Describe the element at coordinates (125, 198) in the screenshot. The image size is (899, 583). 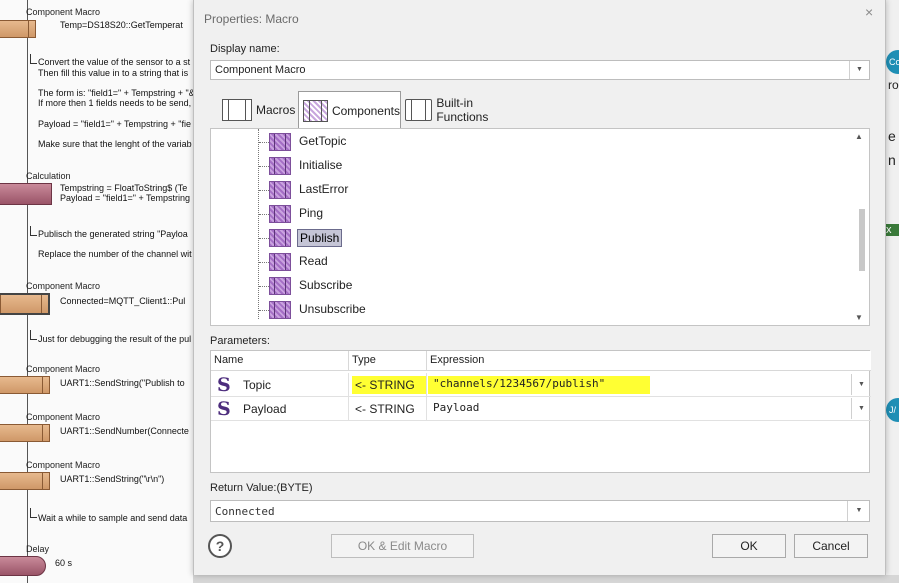
I see `flow-text: Payload = "field1=" + Tempstring` at that location.